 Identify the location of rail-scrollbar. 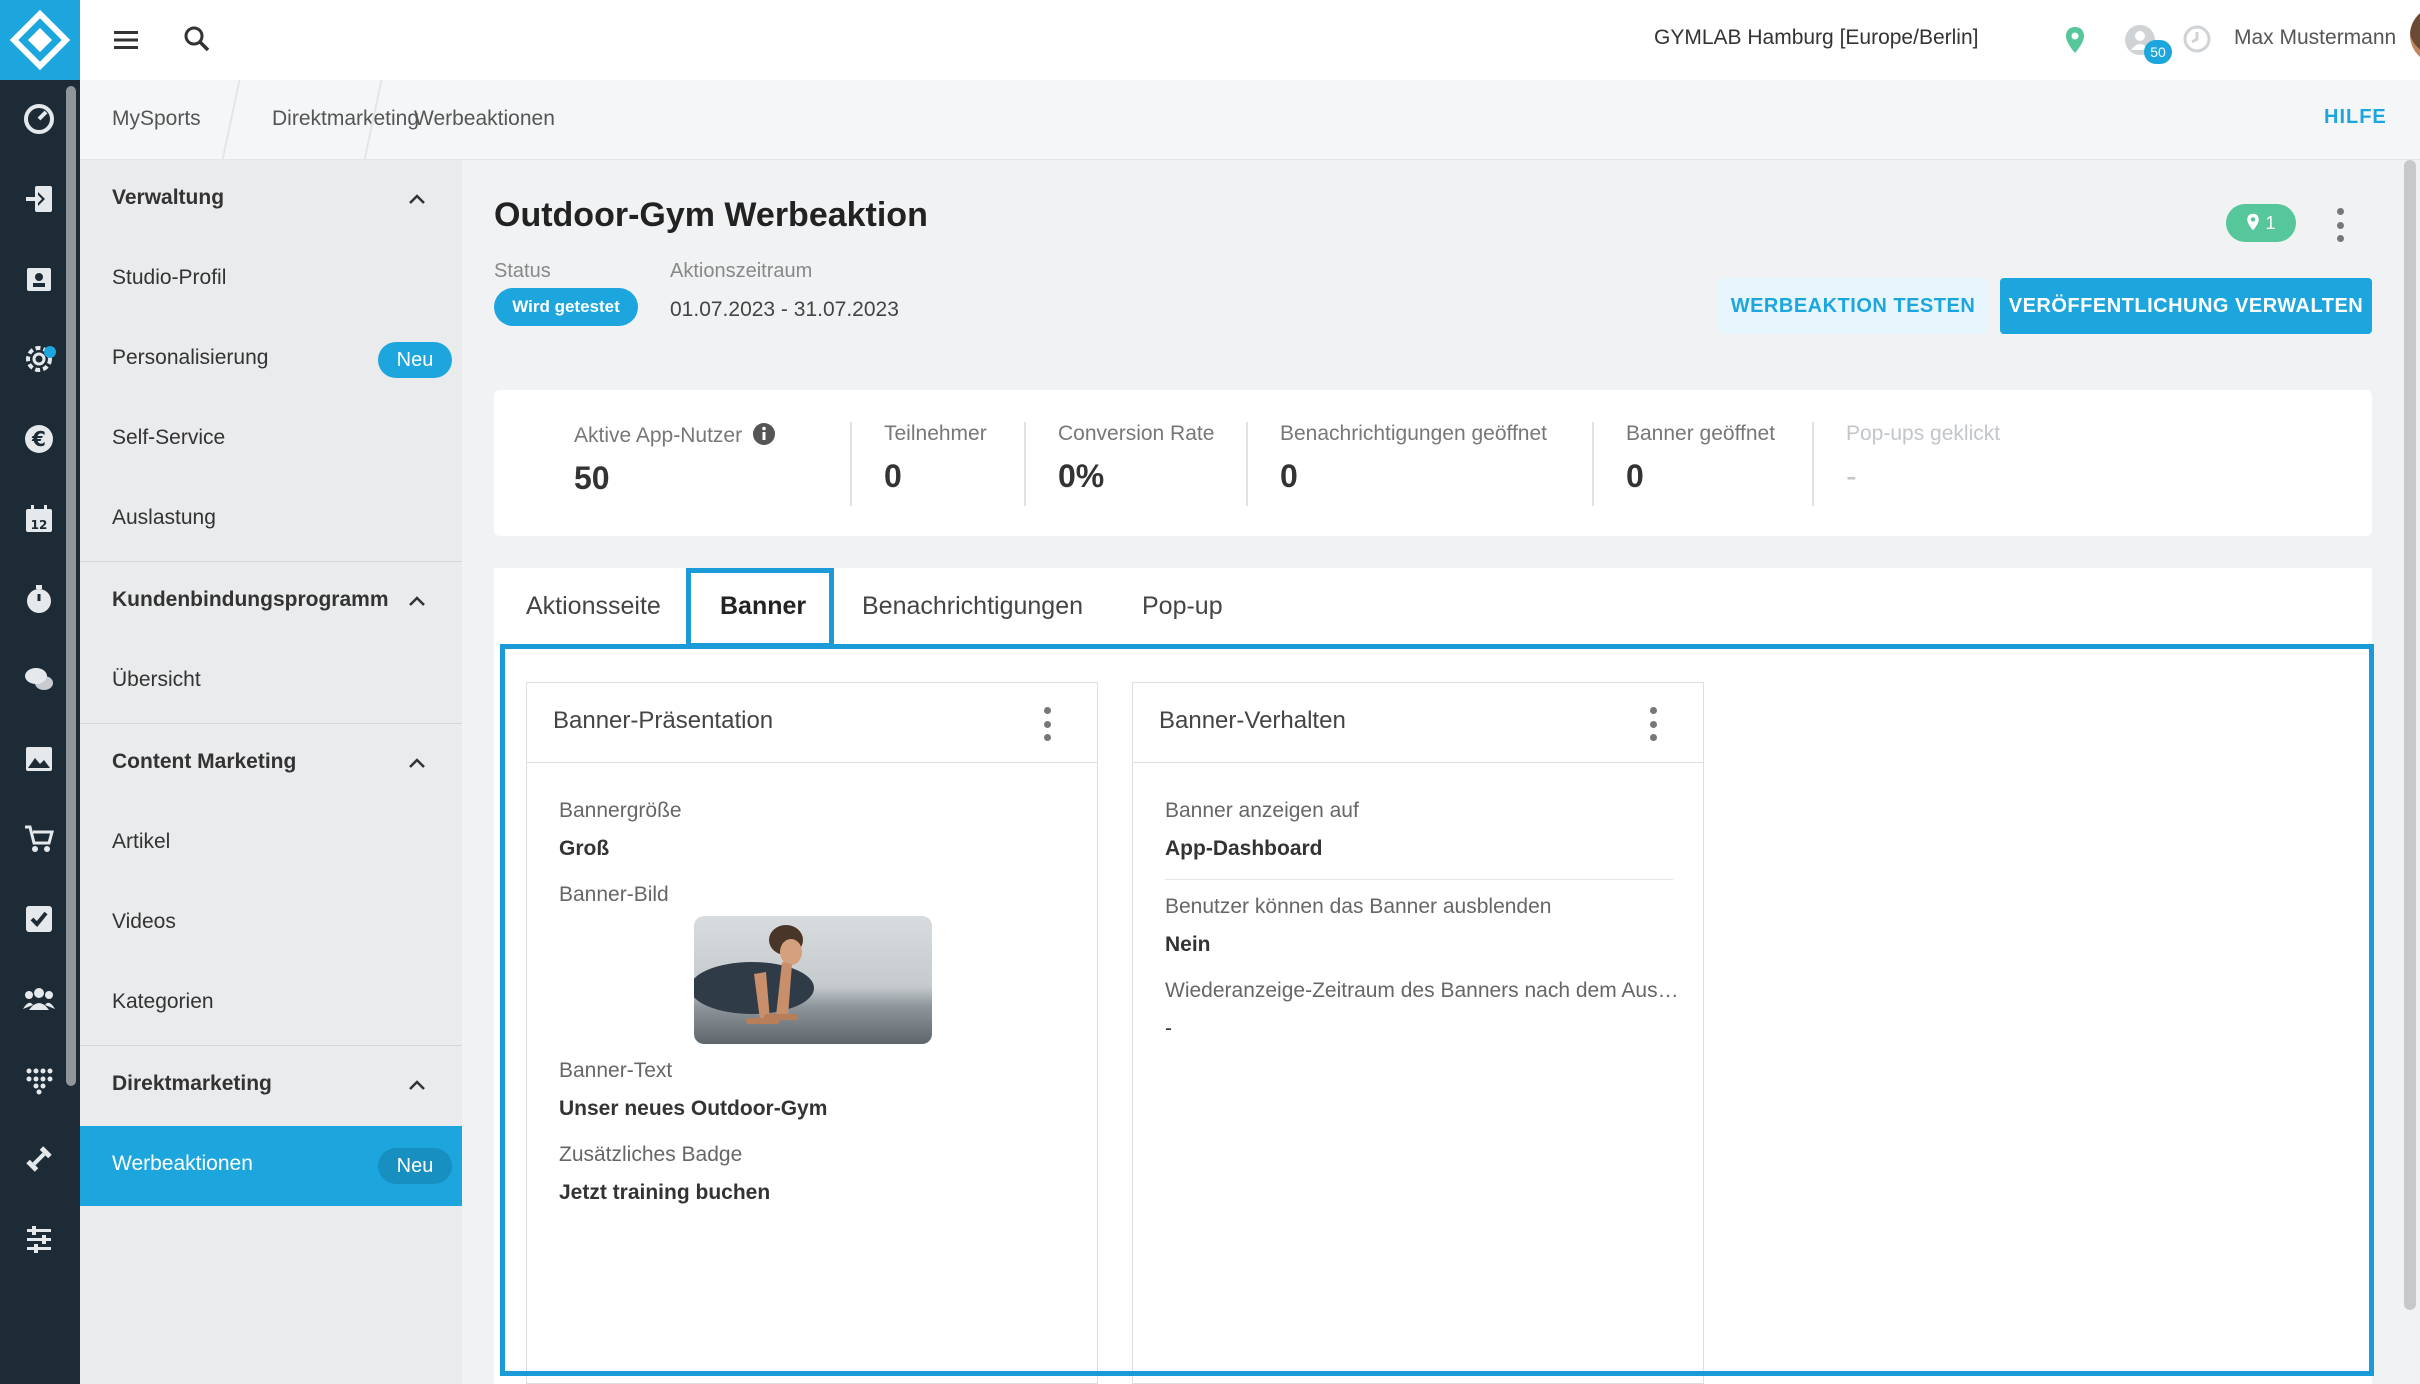
(71, 586).